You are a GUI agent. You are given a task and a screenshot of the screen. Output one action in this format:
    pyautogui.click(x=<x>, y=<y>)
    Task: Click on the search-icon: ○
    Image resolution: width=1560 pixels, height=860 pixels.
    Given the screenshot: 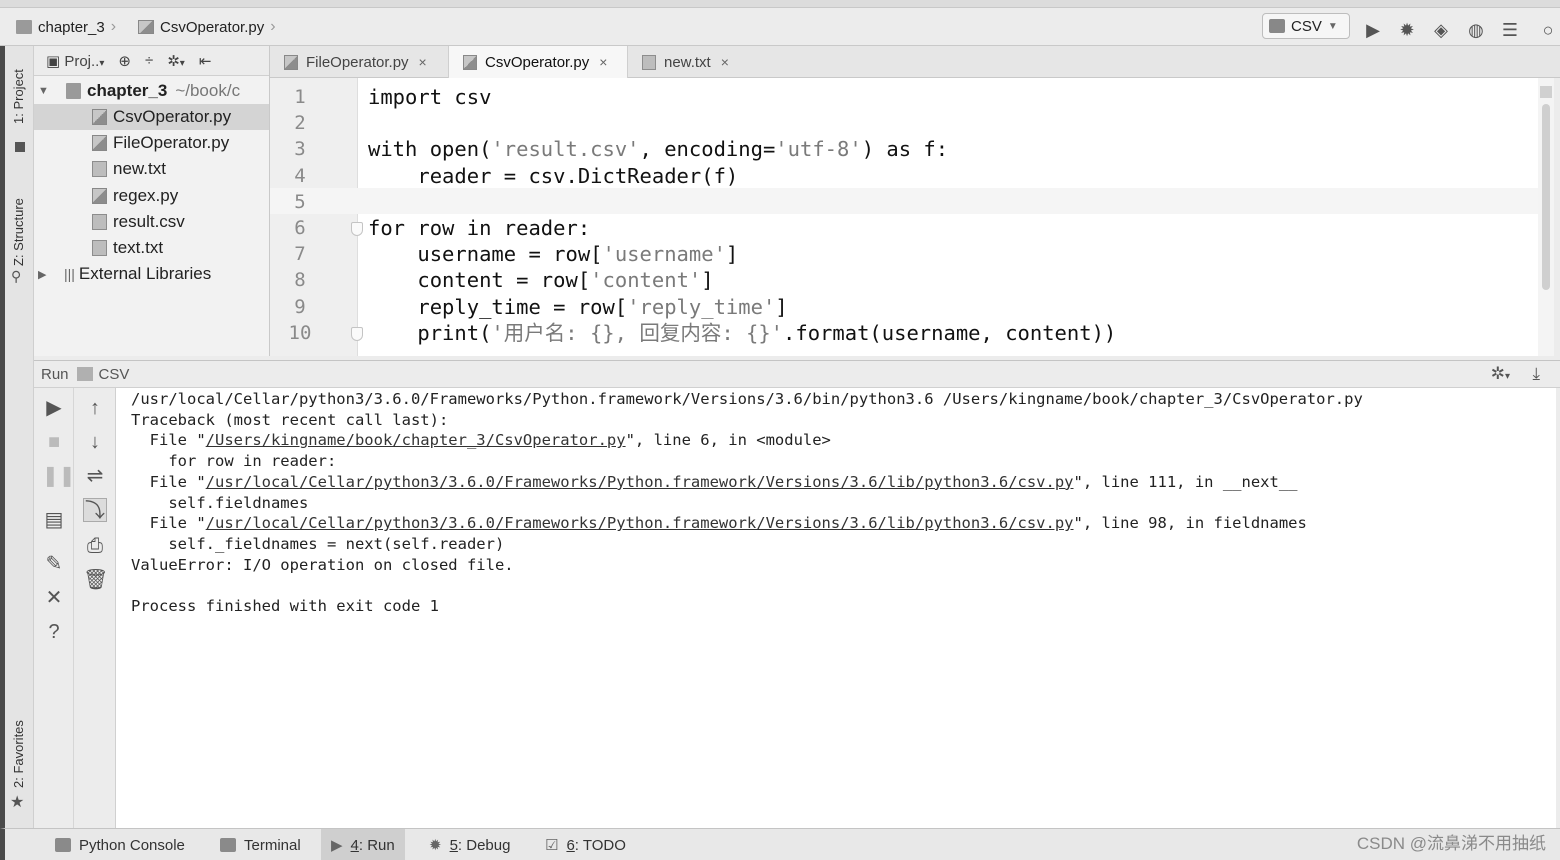 What is the action you would take?
    pyautogui.click(x=1548, y=30)
    